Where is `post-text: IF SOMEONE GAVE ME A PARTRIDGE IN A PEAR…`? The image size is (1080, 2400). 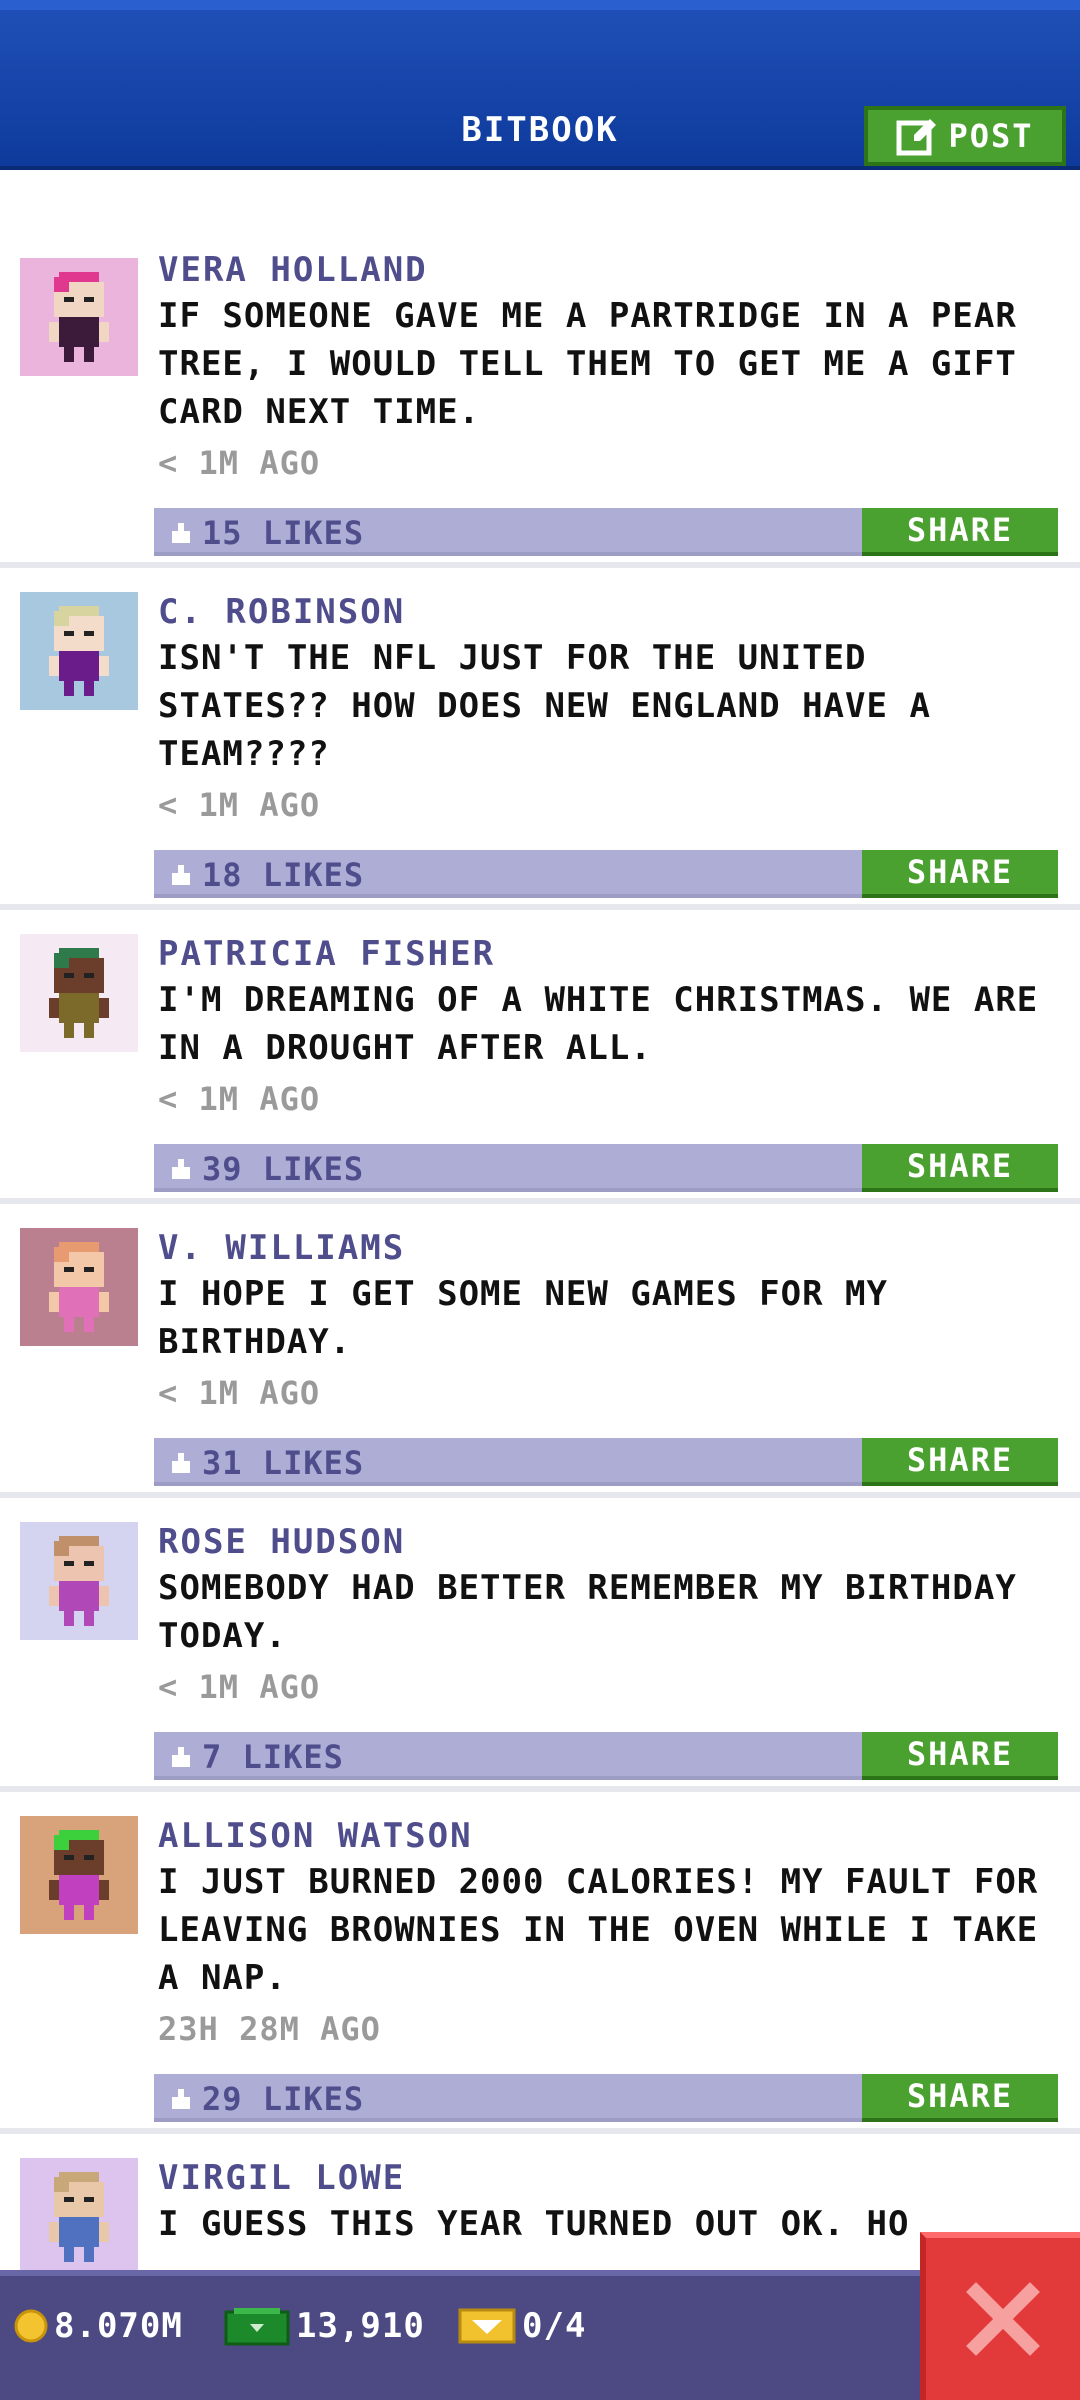
post-text: IF SOMEONE GAVE ME A PARTRIDGE IN A PEAR… is located at coordinates (587, 364).